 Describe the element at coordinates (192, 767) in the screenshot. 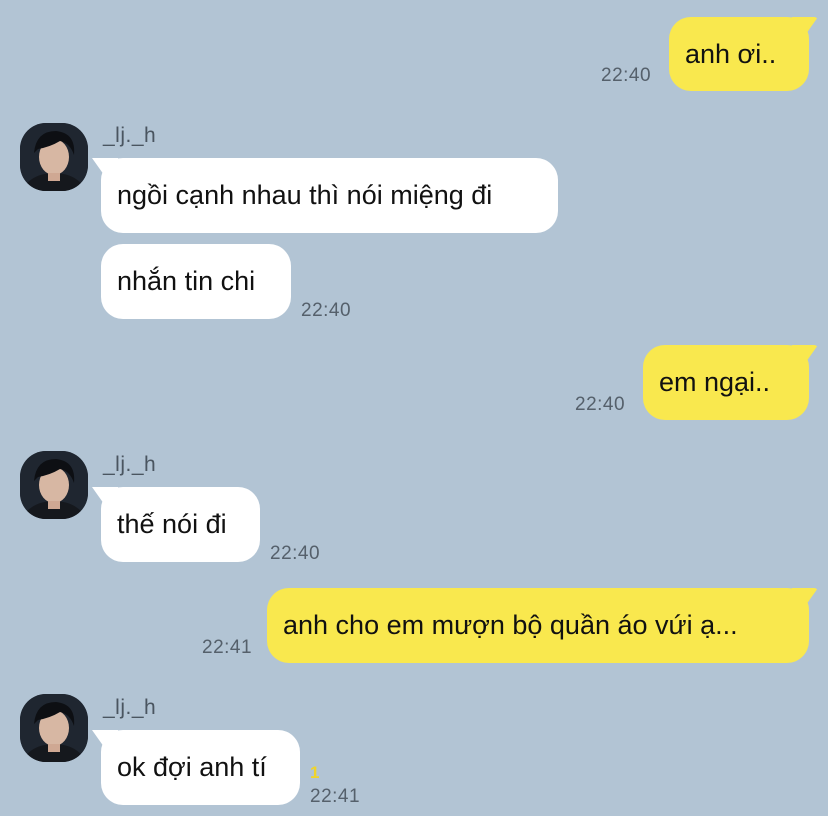

I see `message-text: ok đợi anh tí` at that location.